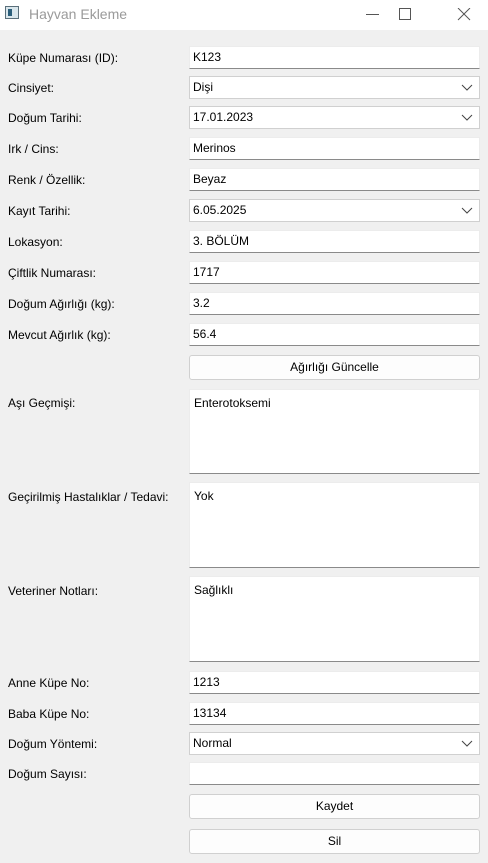 The image size is (488, 863). Describe the element at coordinates (334, 334) in the screenshot. I see `current-weight-input: 56.4` at that location.